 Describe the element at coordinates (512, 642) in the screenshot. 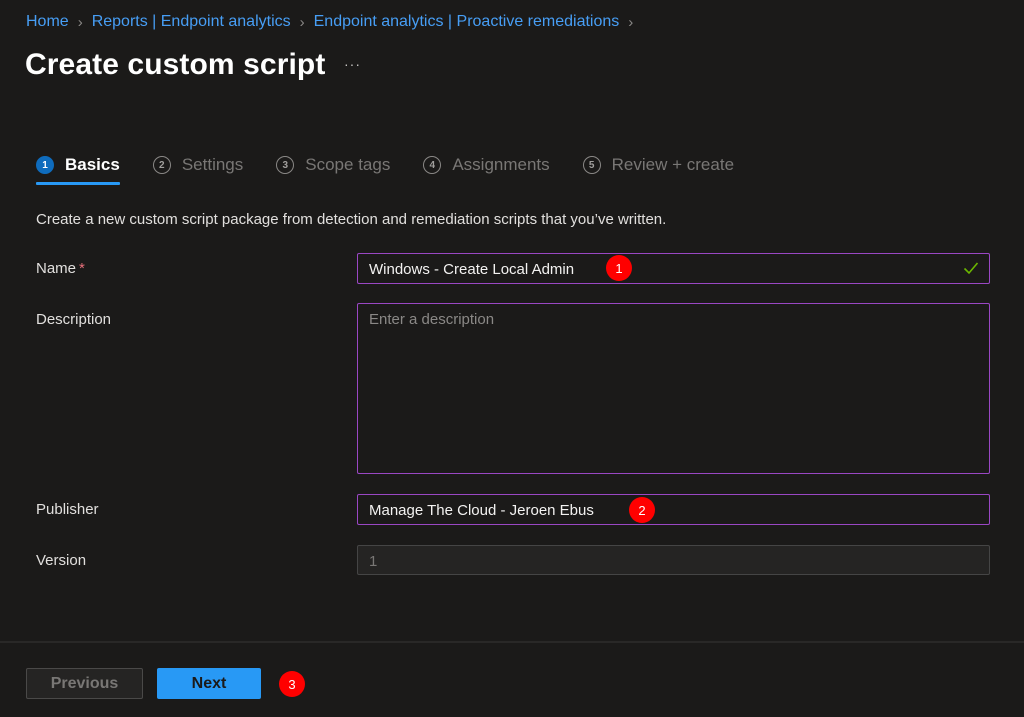

I see `footer-divider` at that location.